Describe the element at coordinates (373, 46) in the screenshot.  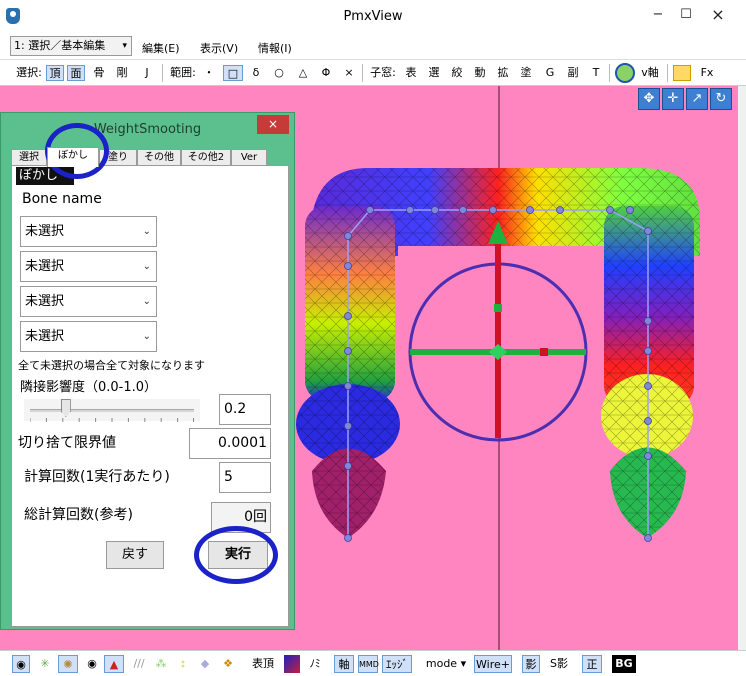
I see `menu-bar: 1: 選択／基本編集 ▾ 編集(E) 表示(V) 情報(I)` at that location.